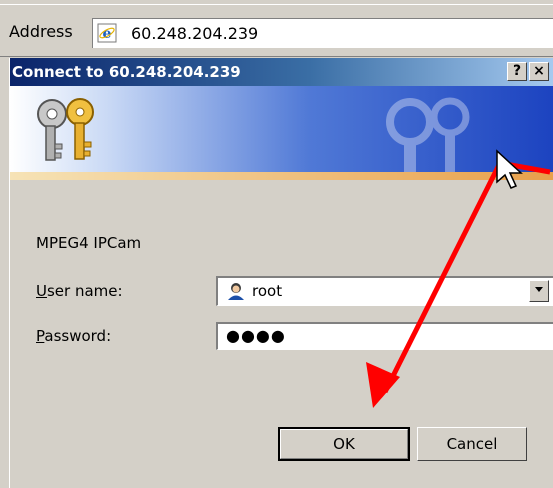  I want to click on realm-text: MPEG4 IPCam, so click(89, 243).